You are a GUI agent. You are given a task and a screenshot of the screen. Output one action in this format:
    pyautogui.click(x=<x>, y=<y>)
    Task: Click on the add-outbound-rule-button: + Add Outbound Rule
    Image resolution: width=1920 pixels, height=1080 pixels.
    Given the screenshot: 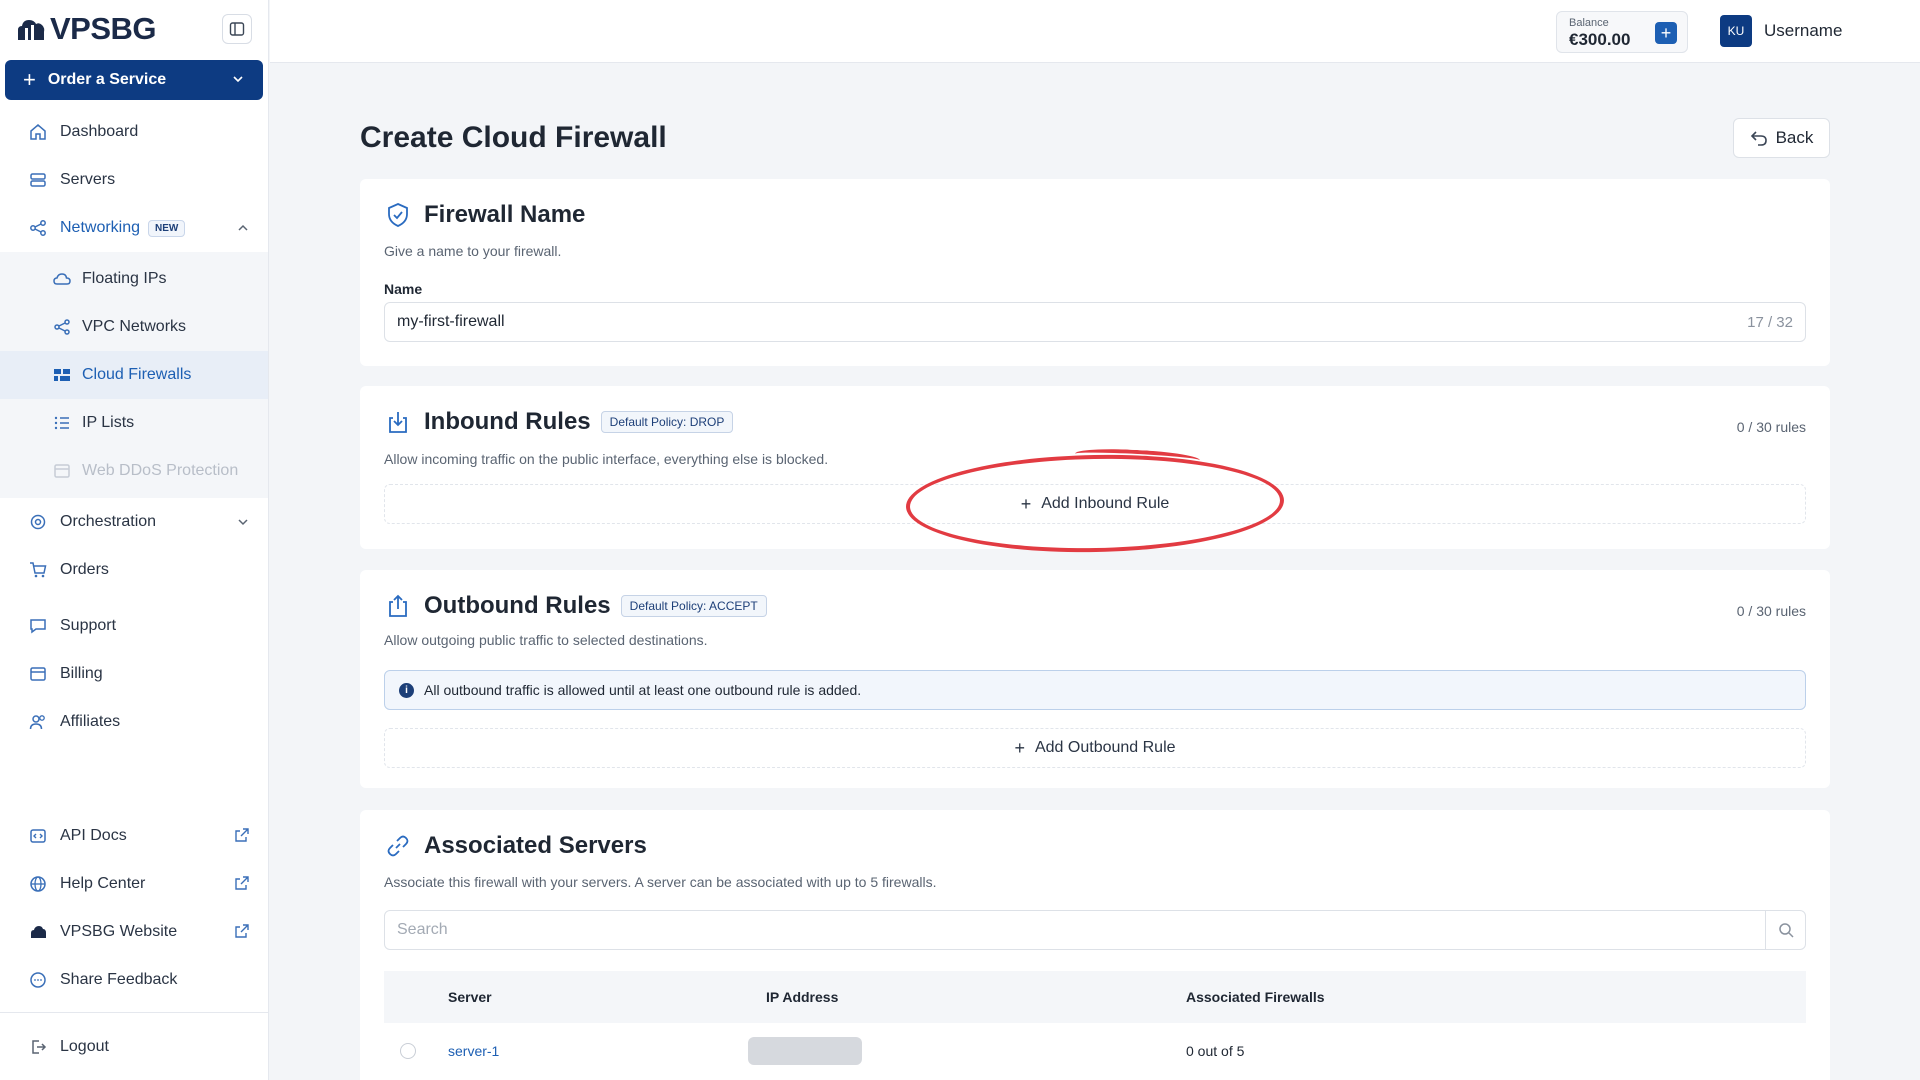 What is the action you would take?
    pyautogui.click(x=1095, y=748)
    